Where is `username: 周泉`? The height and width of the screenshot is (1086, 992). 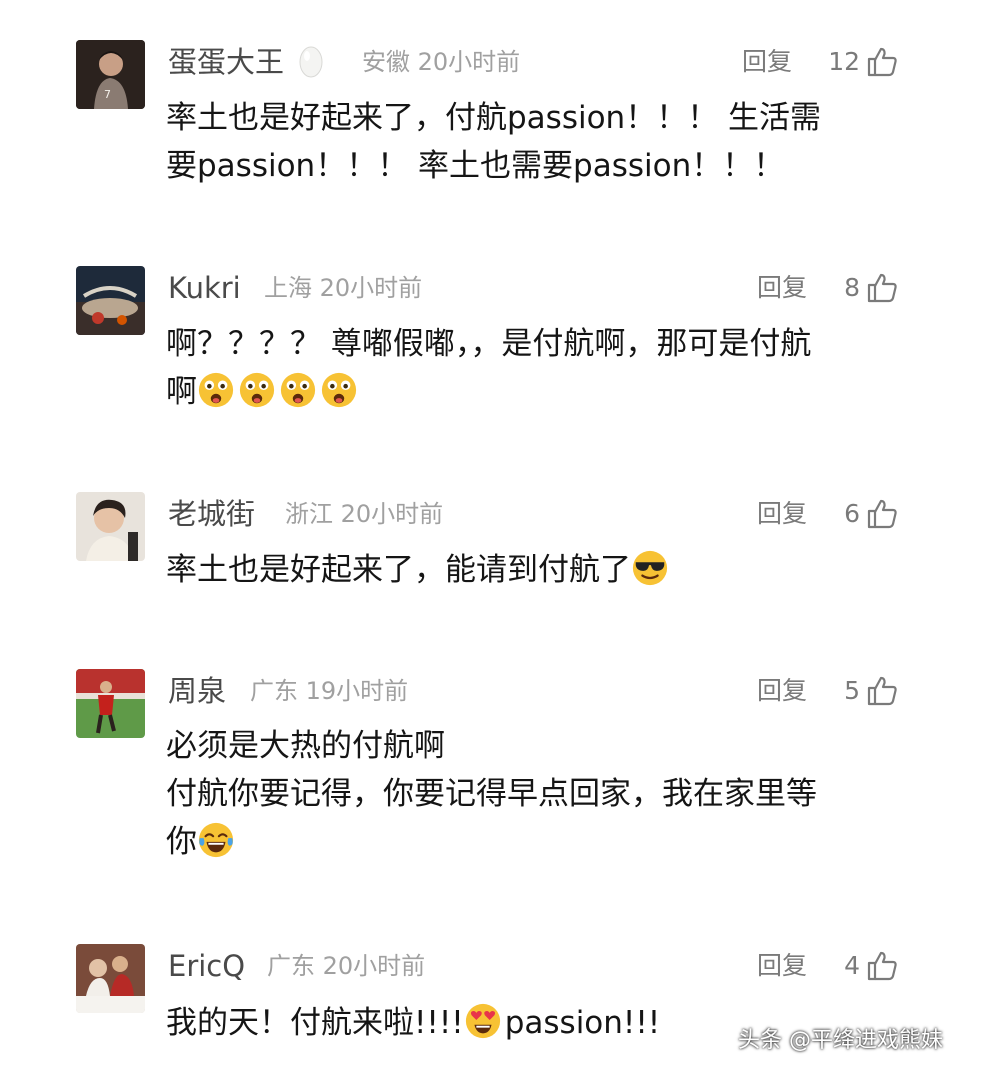
username: 周泉 is located at coordinates (197, 691).